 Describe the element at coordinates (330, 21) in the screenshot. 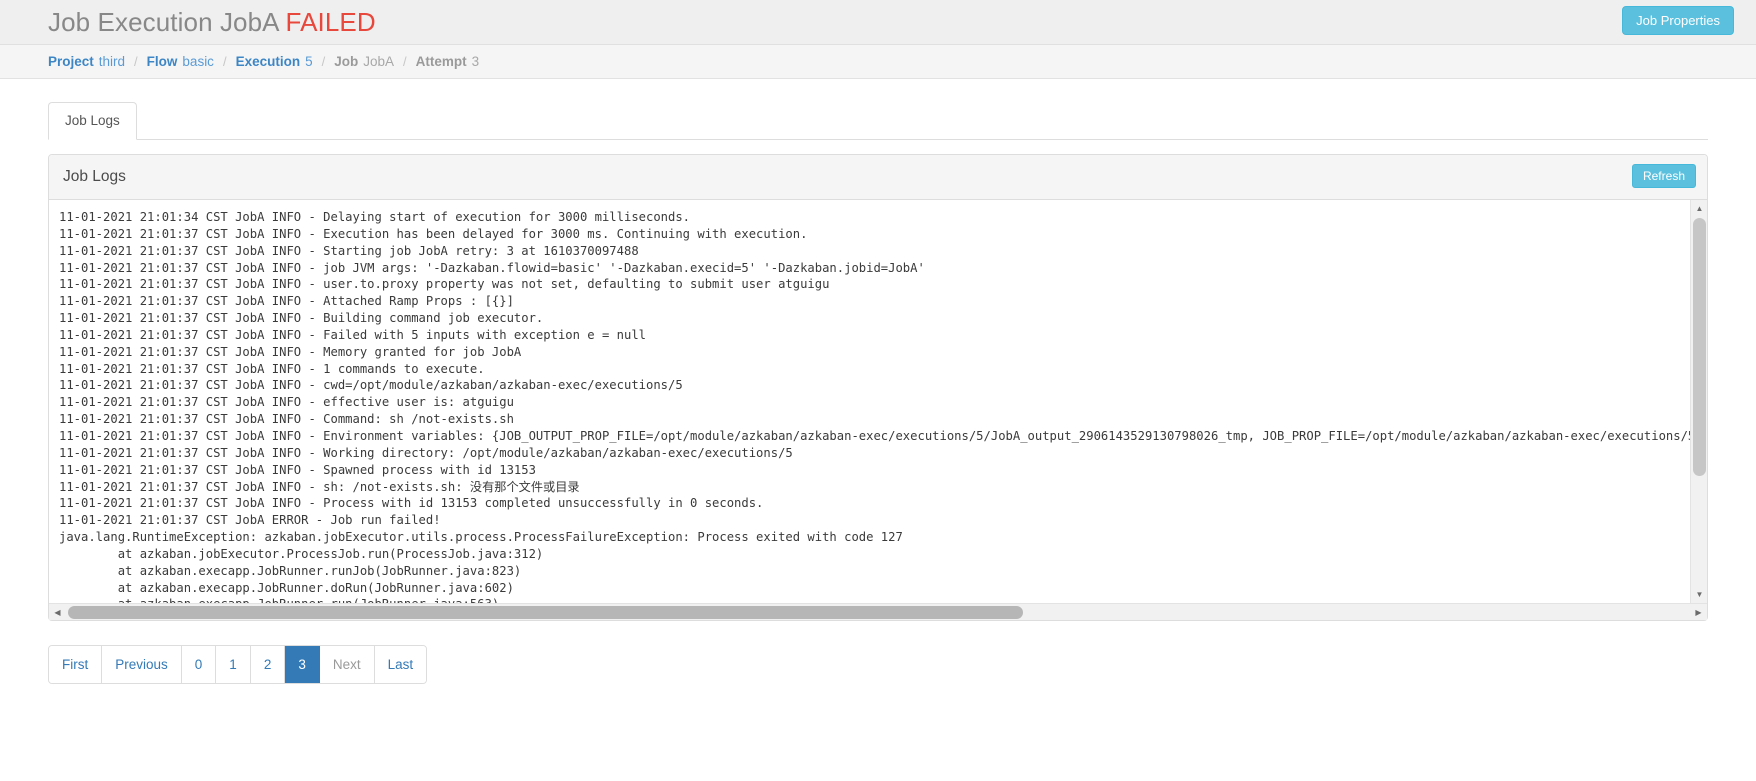

I see `status-badge: FAILED` at that location.